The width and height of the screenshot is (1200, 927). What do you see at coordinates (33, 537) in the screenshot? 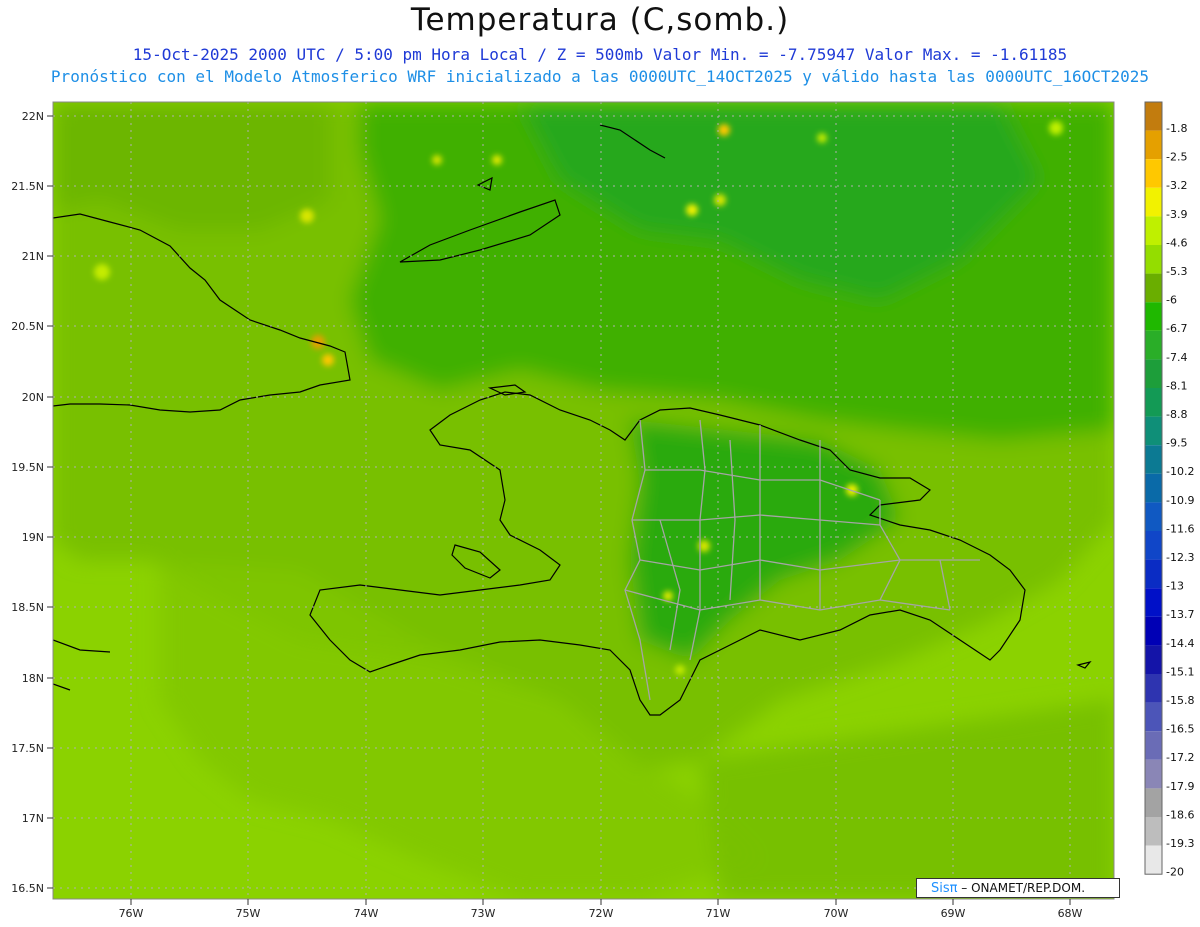
I see `lat-label: 19N` at bounding box center [33, 537].